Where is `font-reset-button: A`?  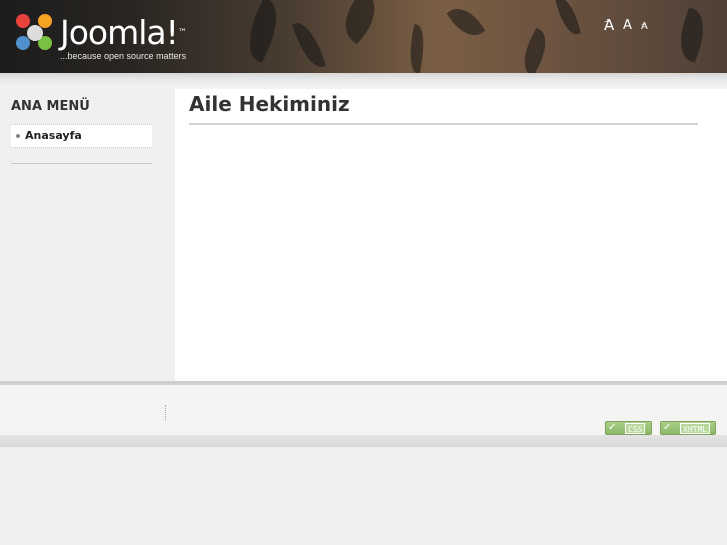 font-reset-button: A is located at coordinates (627, 25).